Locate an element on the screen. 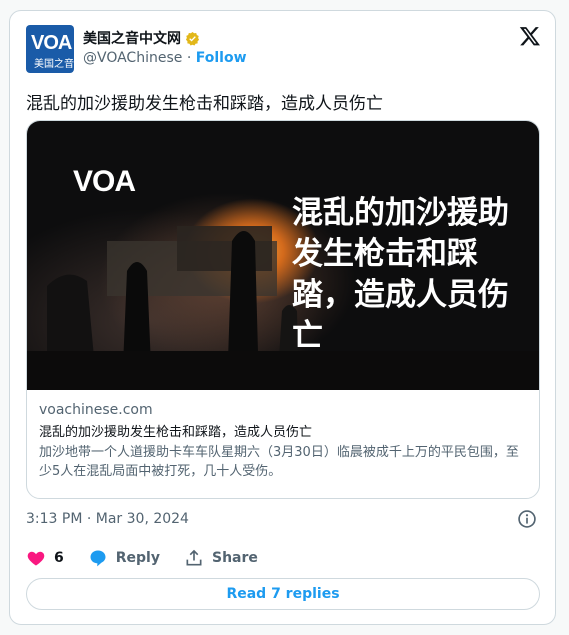 Image resolution: width=569 pixels, height=635 pixels. heart-icon is located at coordinates (36, 558).